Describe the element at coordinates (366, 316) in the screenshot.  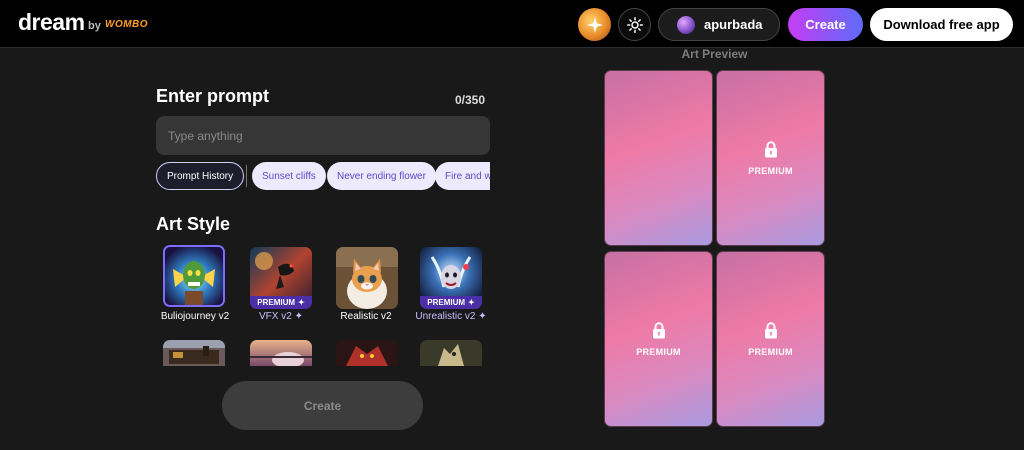
I see `style-label: Realistic v2` at that location.